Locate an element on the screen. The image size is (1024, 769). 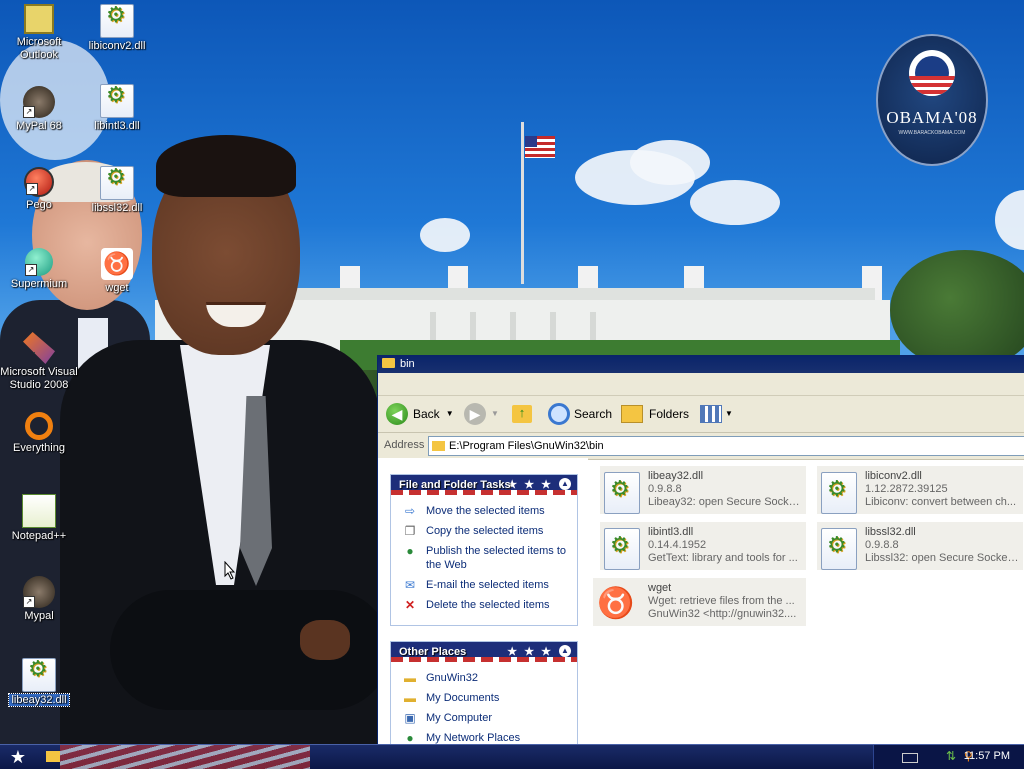
desktop-icon-label: Pego is located at coordinates (39, 205).